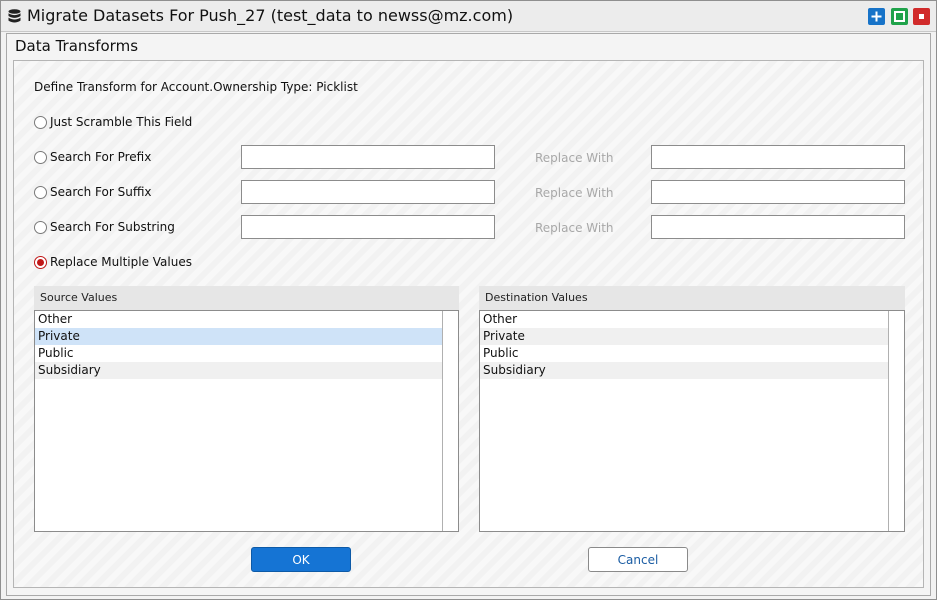 The width and height of the screenshot is (937, 600). What do you see at coordinates (112, 227) in the screenshot?
I see `substring-label: Search For Substring` at bounding box center [112, 227].